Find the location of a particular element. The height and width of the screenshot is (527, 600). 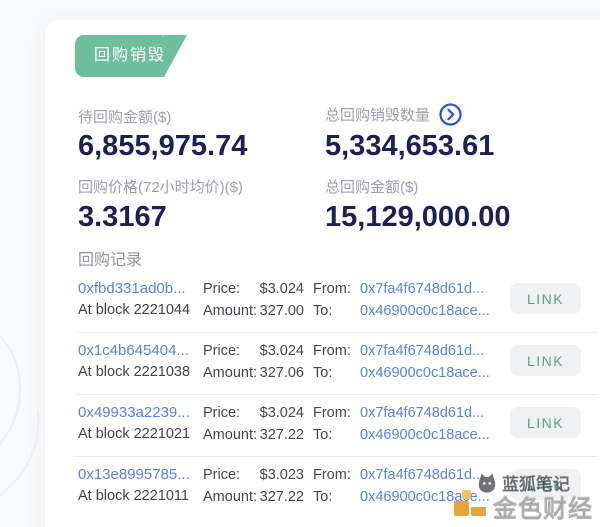

price-field: Price: $3.023 is located at coordinates (253, 475).